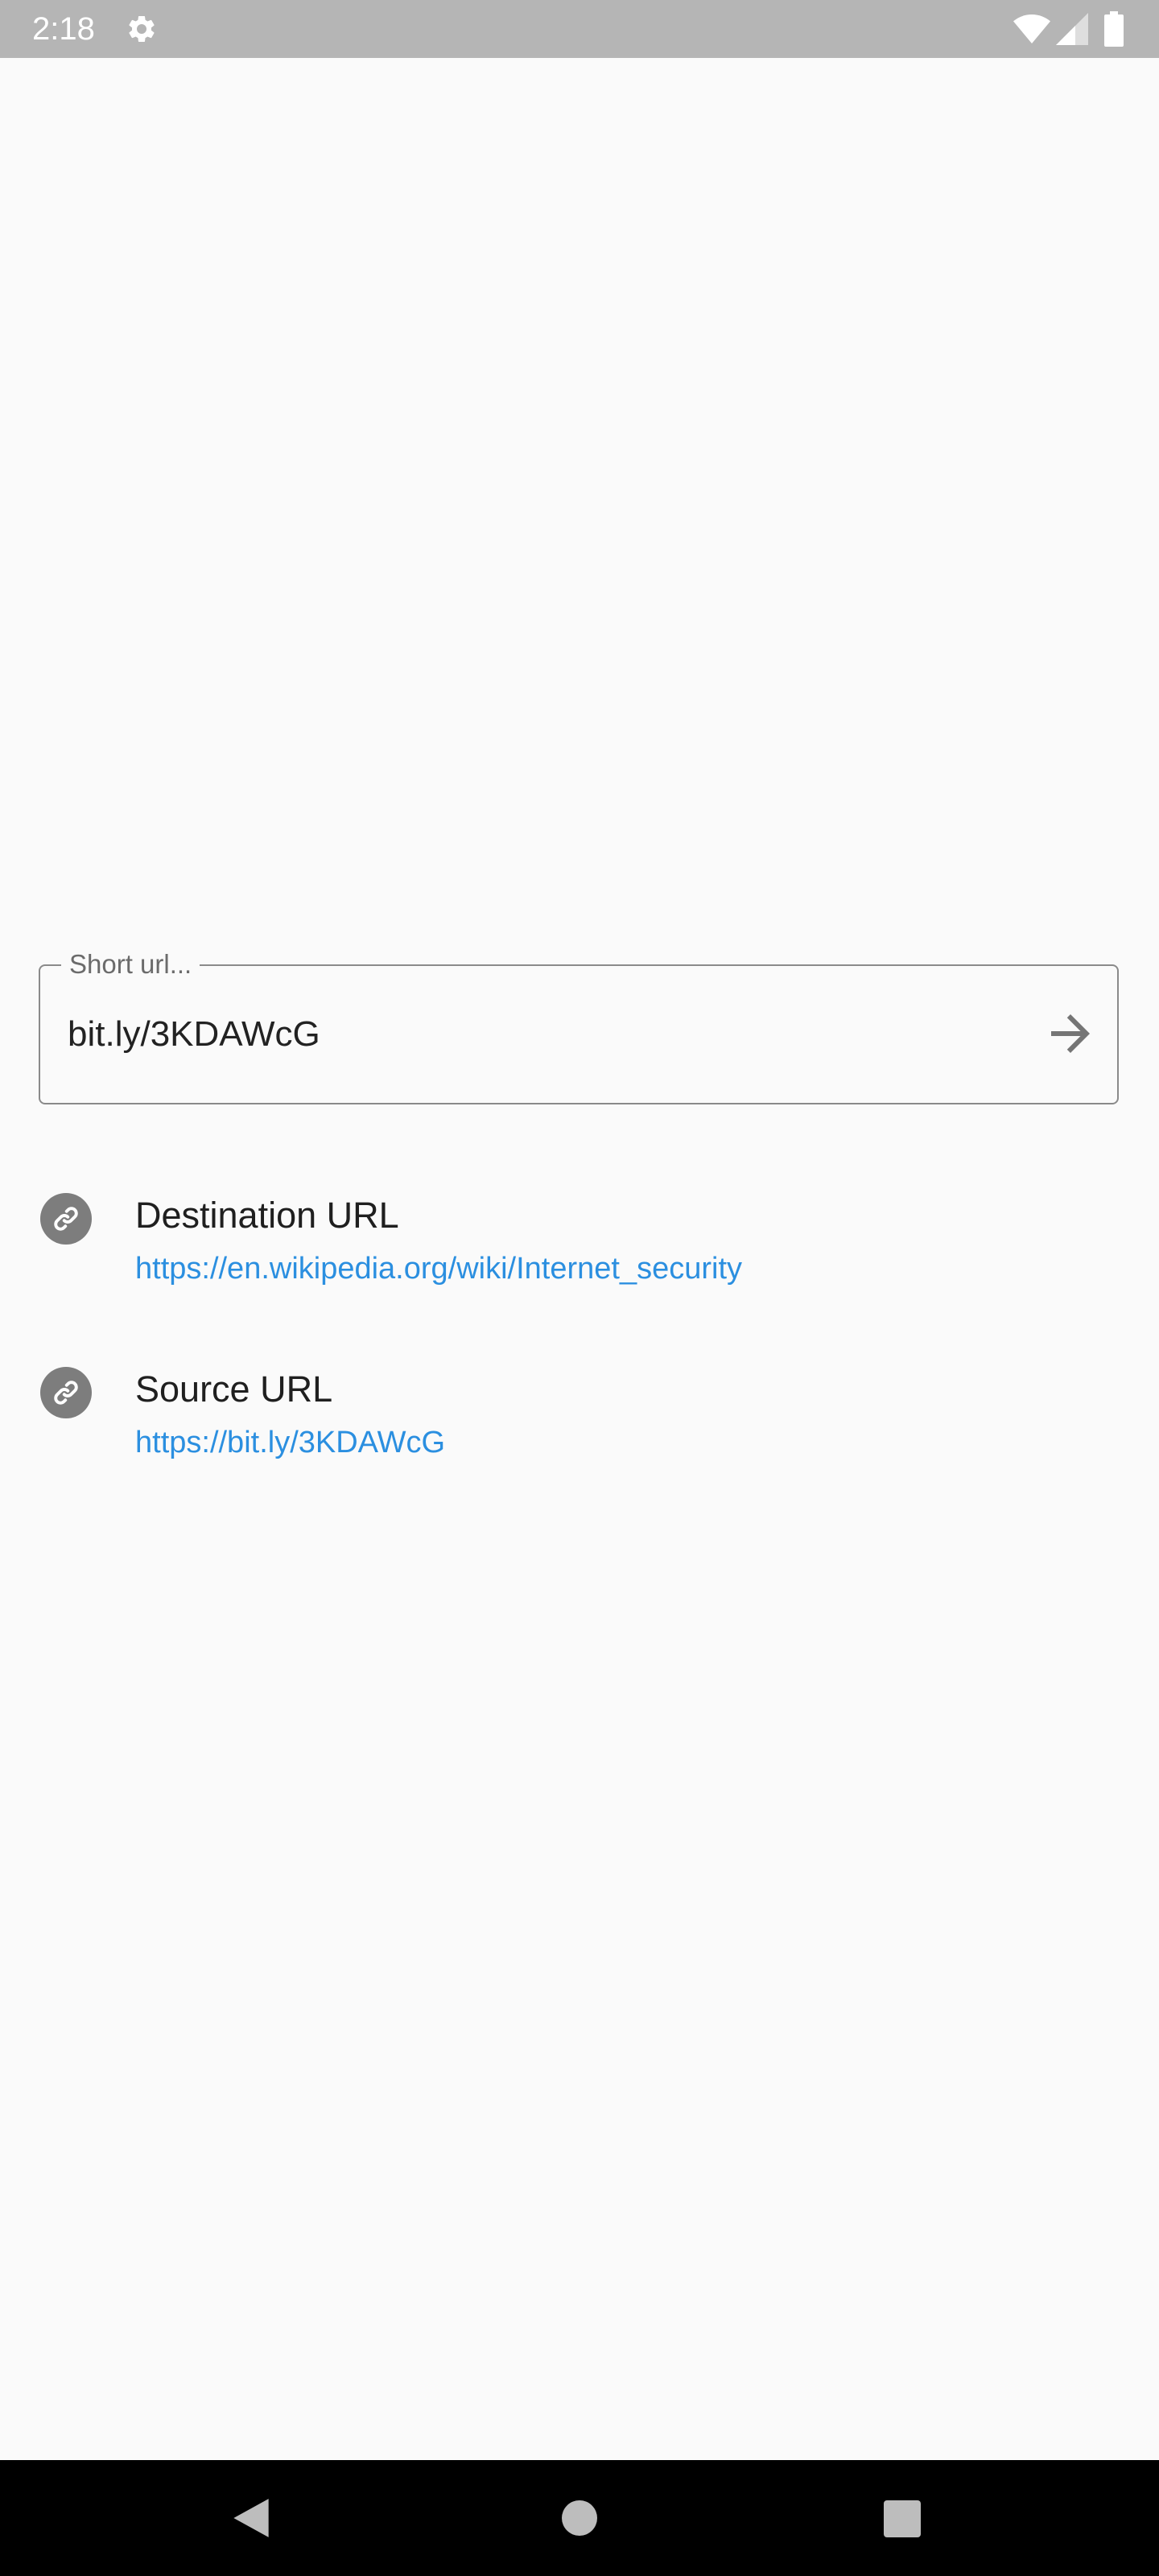  I want to click on settings-icon, so click(142, 28).